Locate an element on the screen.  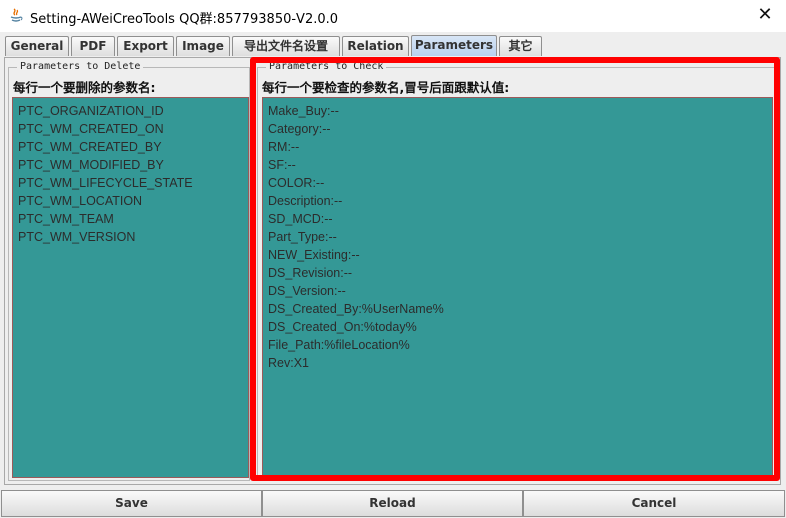
check-param-line: Category:-- is located at coordinates (299, 129).